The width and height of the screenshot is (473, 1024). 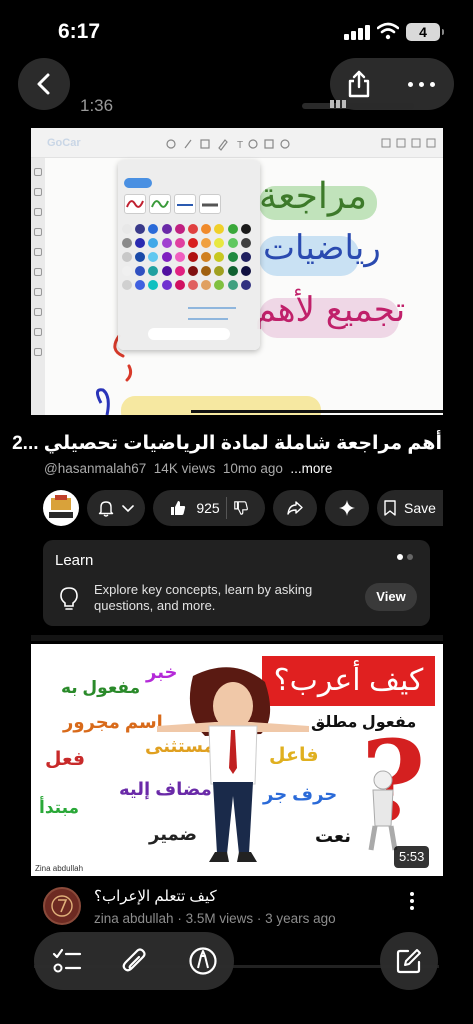 What do you see at coordinates (138, 183) in the screenshot?
I see `panel-tab-basic` at bounding box center [138, 183].